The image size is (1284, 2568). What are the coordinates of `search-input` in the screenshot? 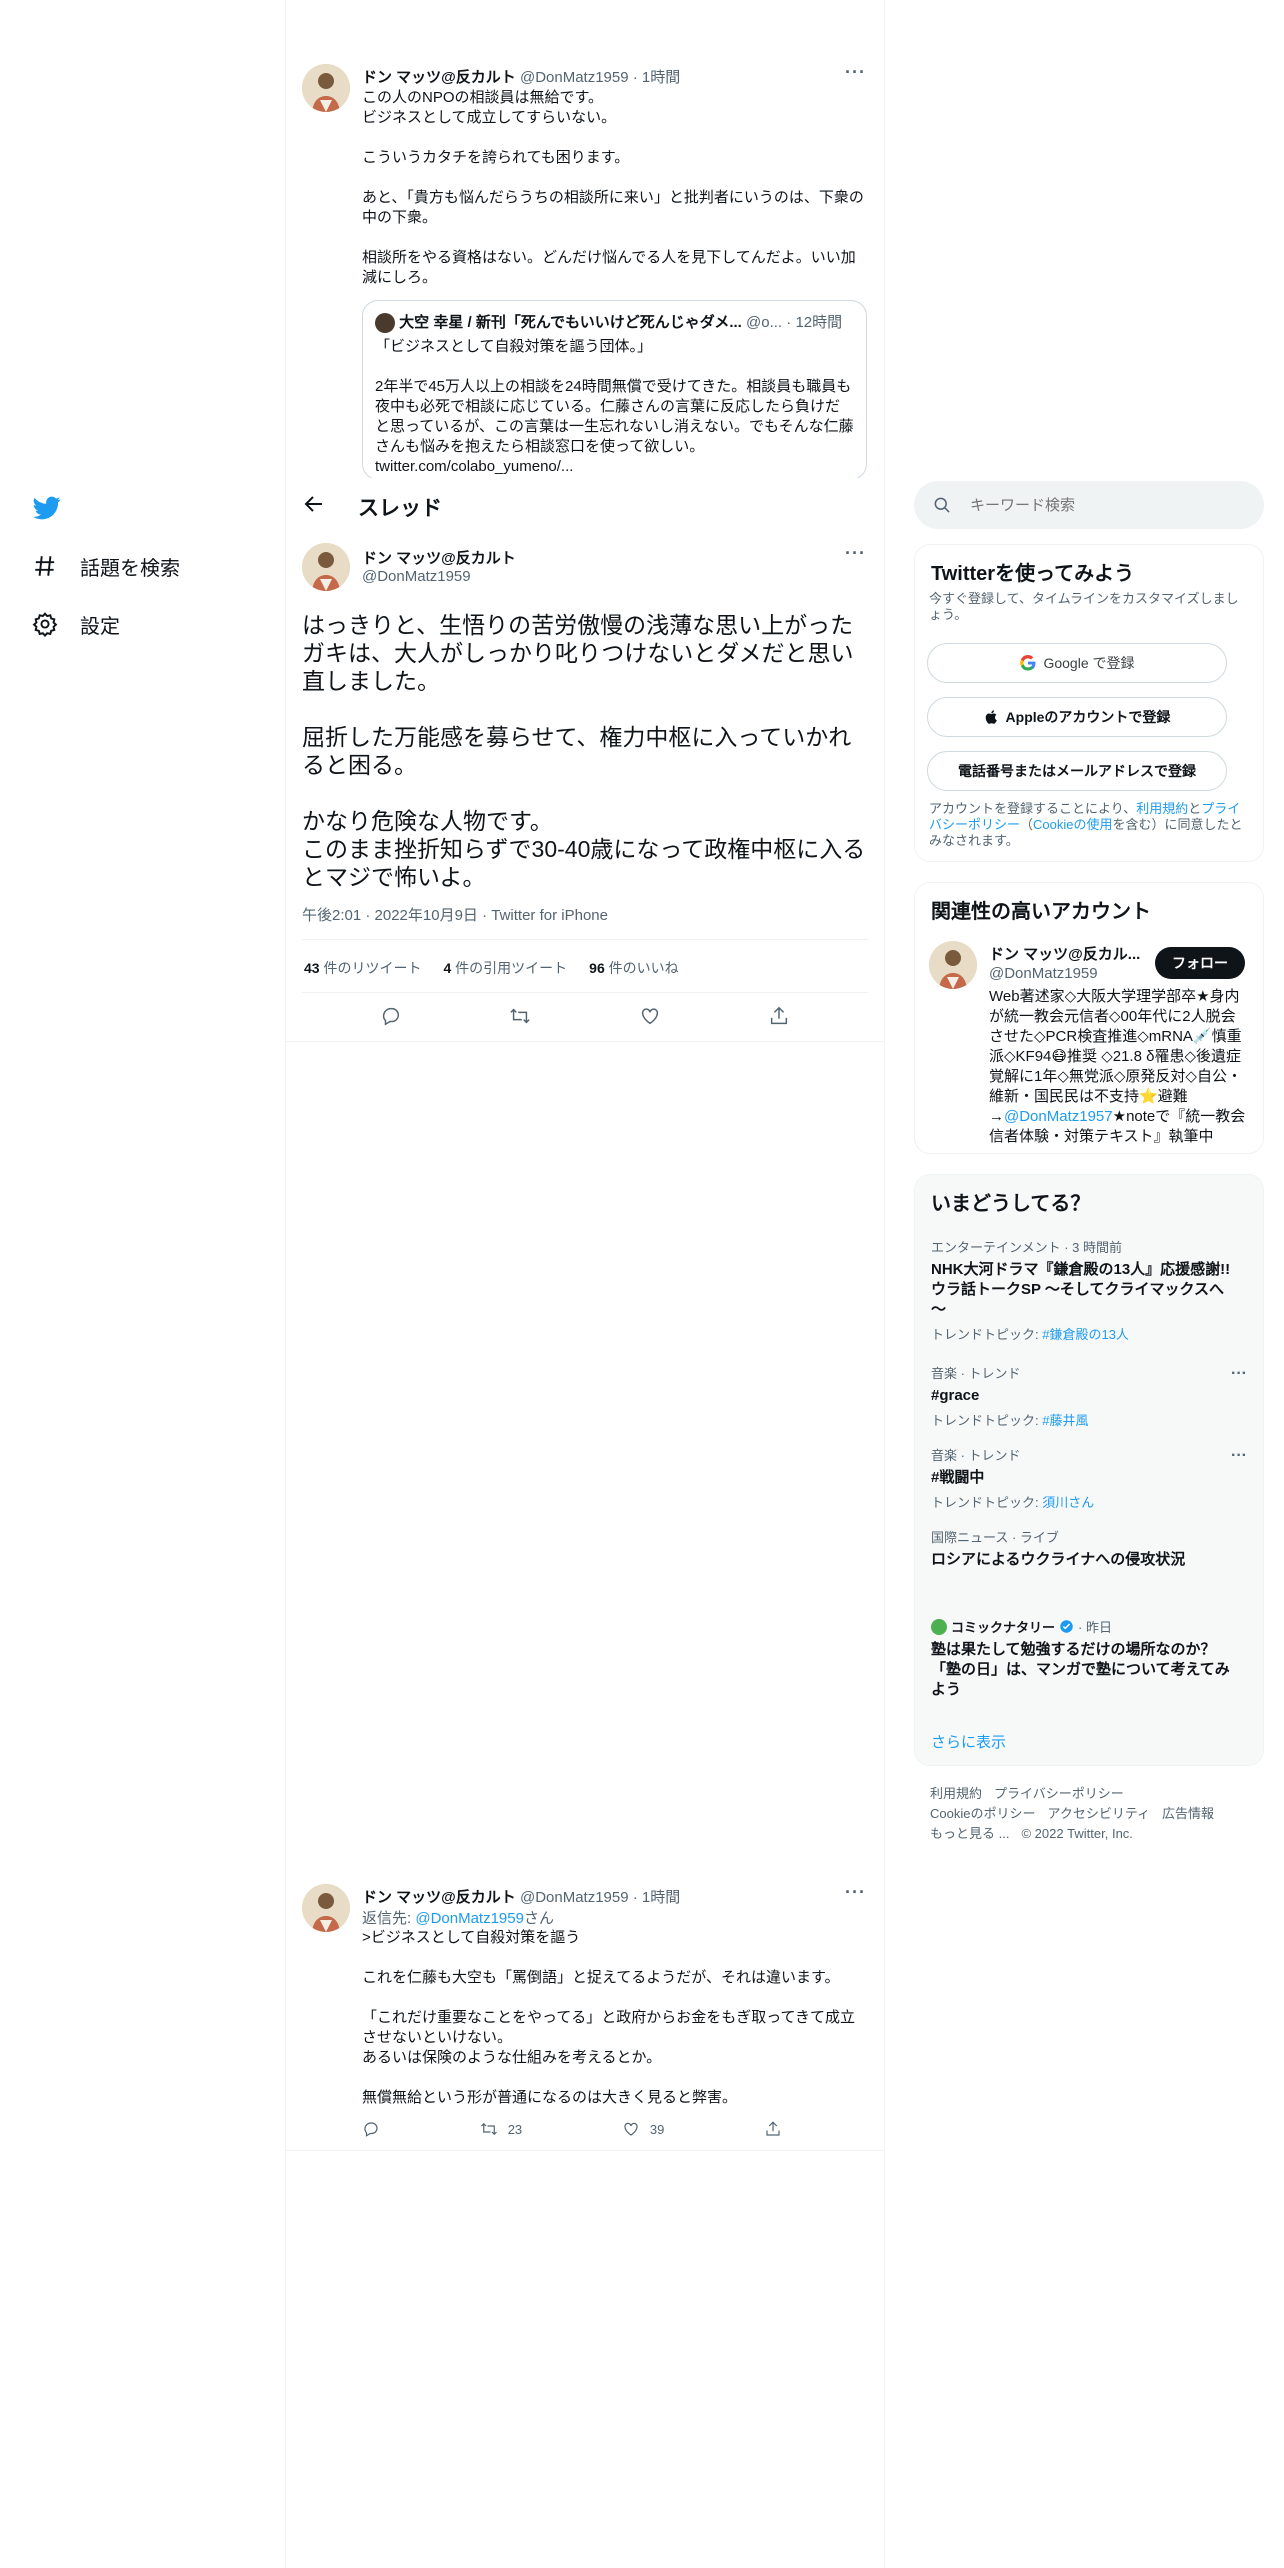 It's located at (1100, 505).